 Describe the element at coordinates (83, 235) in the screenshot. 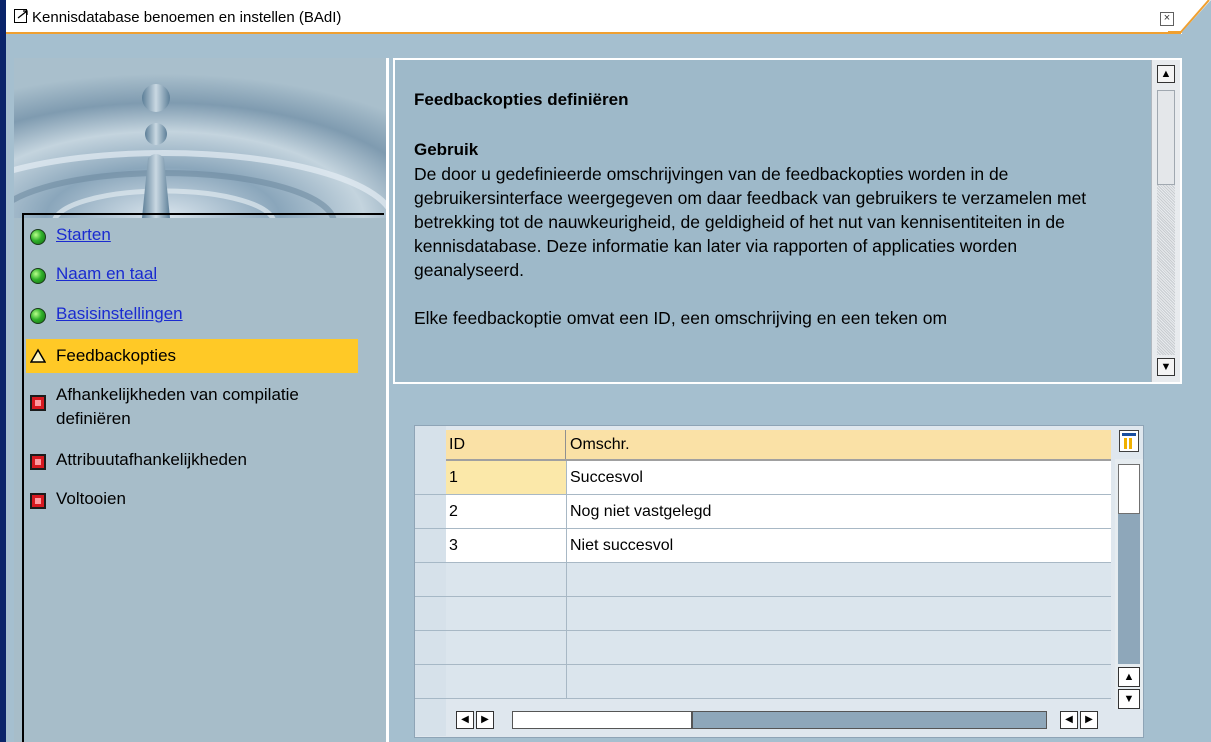

I see `nav-item-label: Starten` at that location.